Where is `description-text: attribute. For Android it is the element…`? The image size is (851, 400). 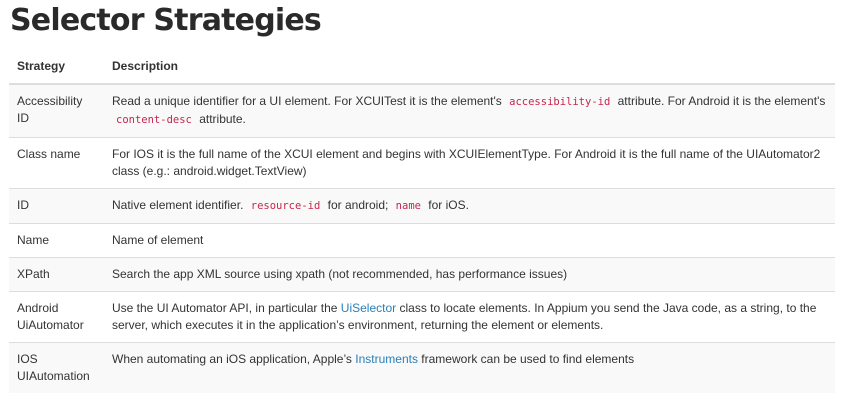
description-text: attribute. For Android it is the element… is located at coordinates (720, 101).